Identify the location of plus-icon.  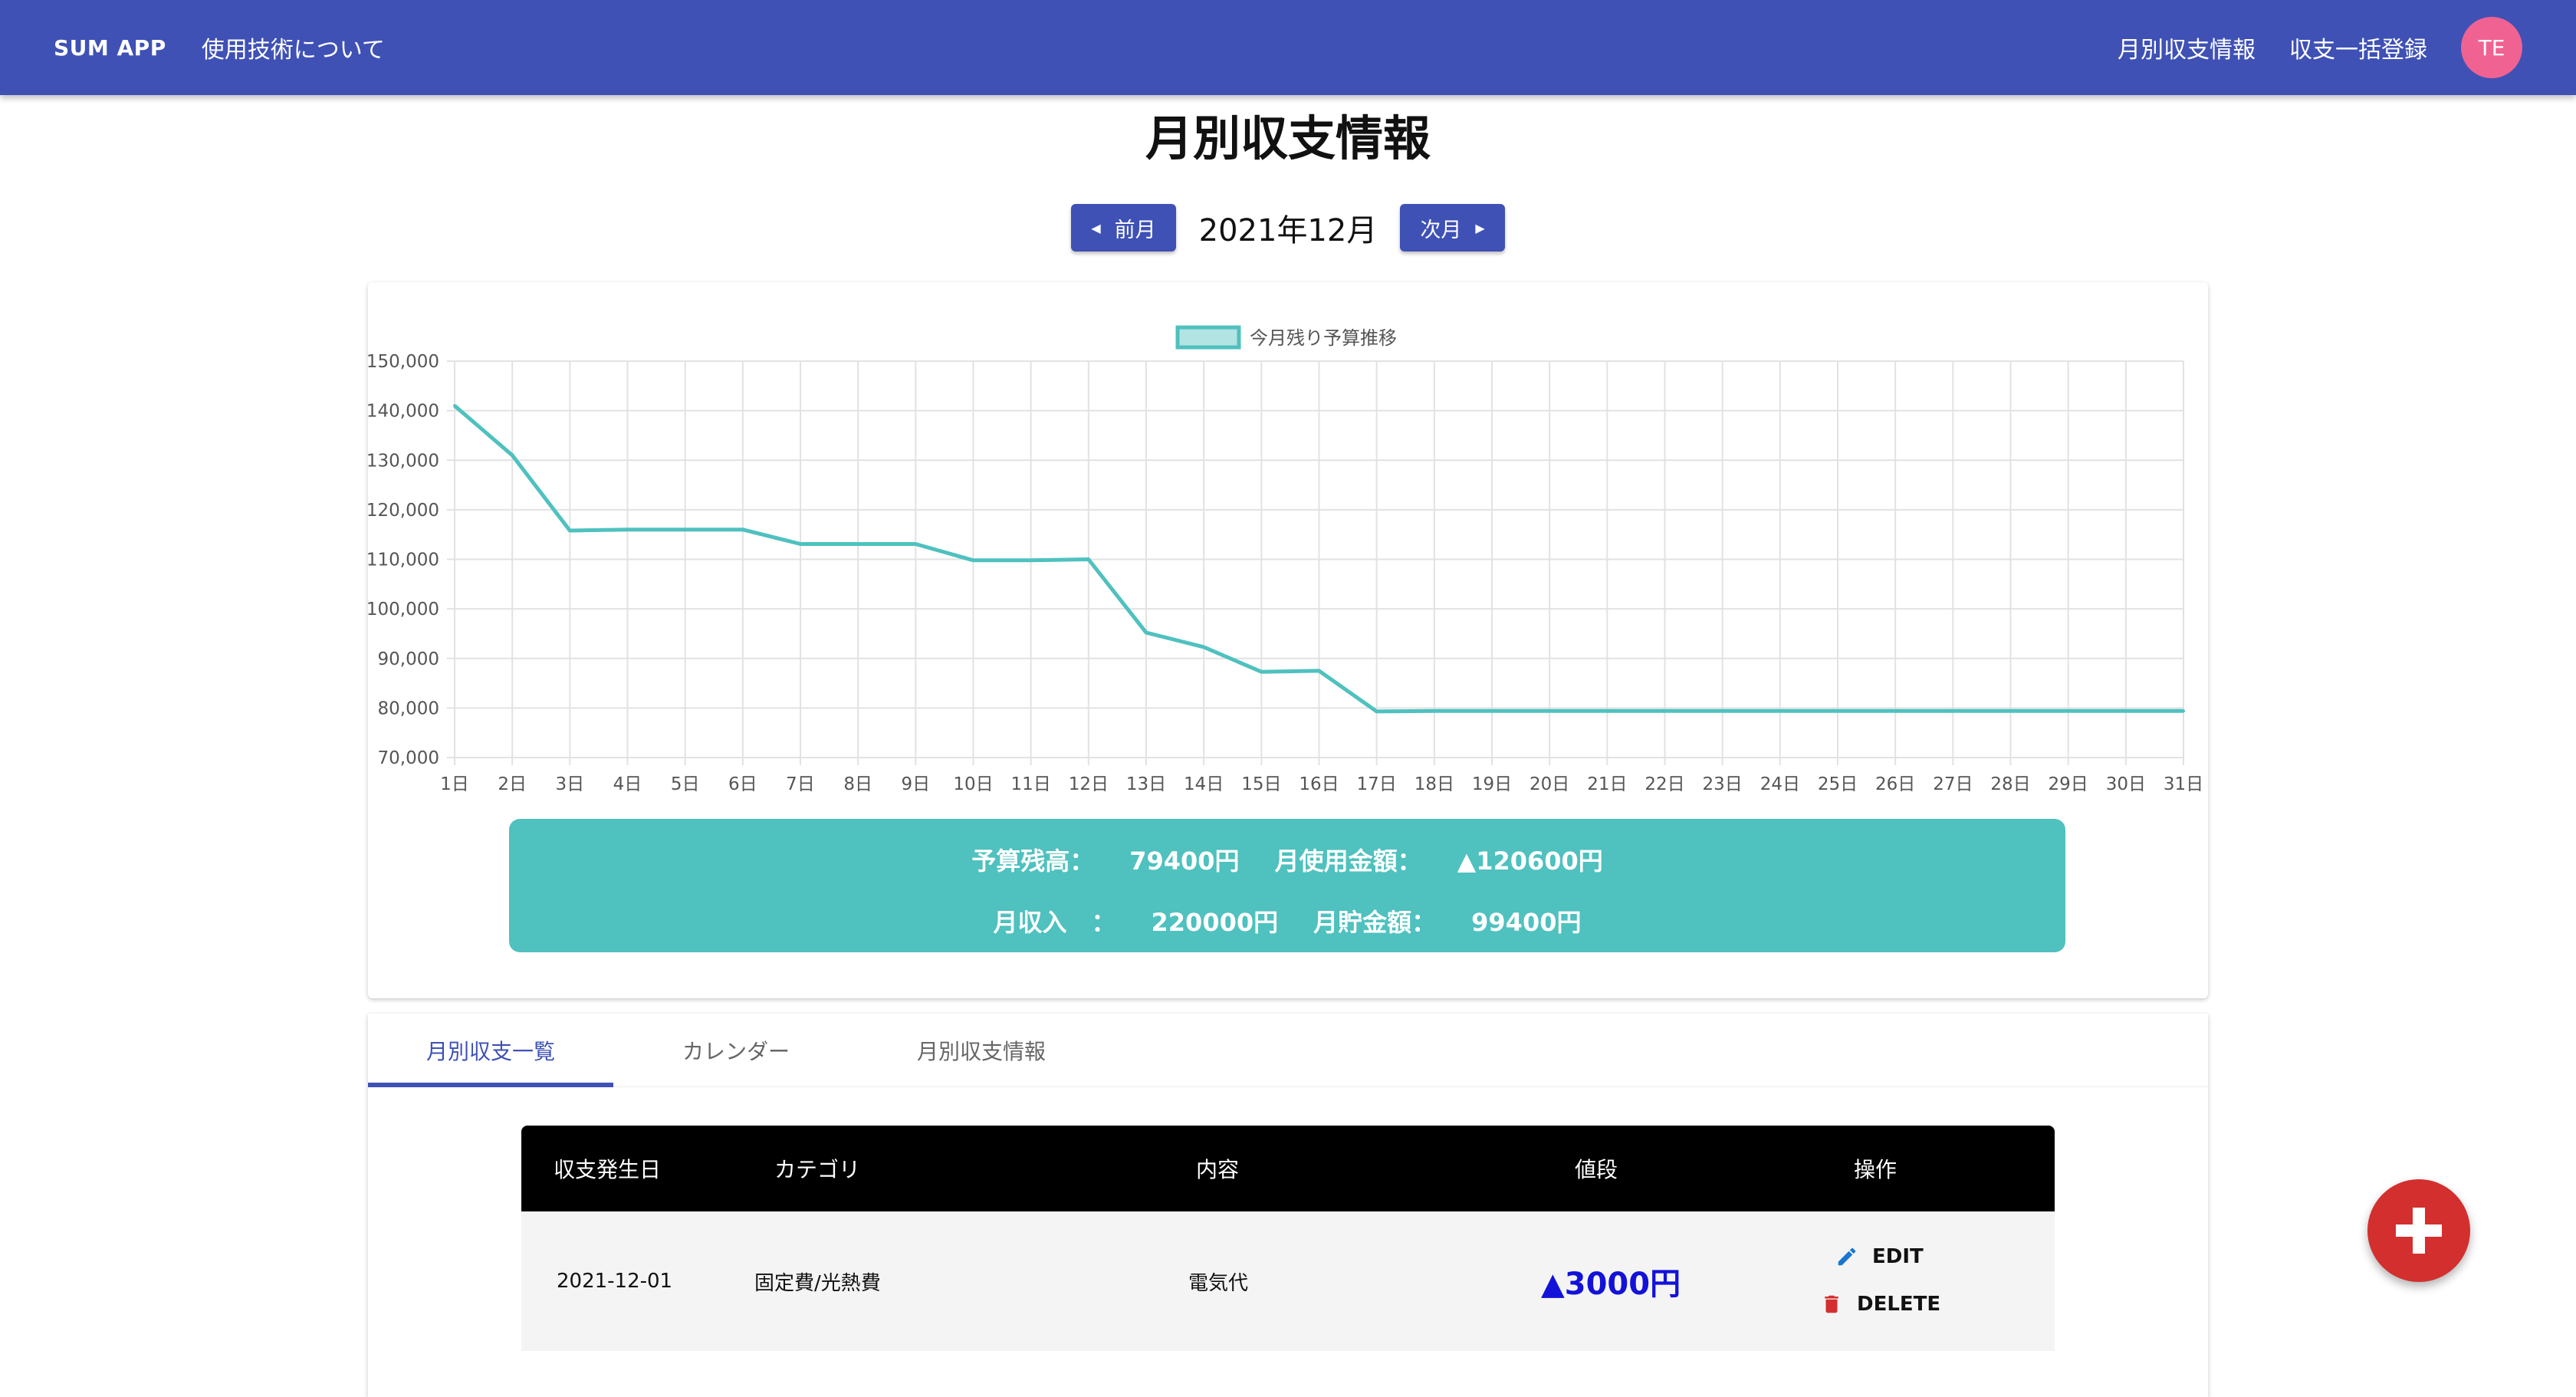
(2419, 1231).